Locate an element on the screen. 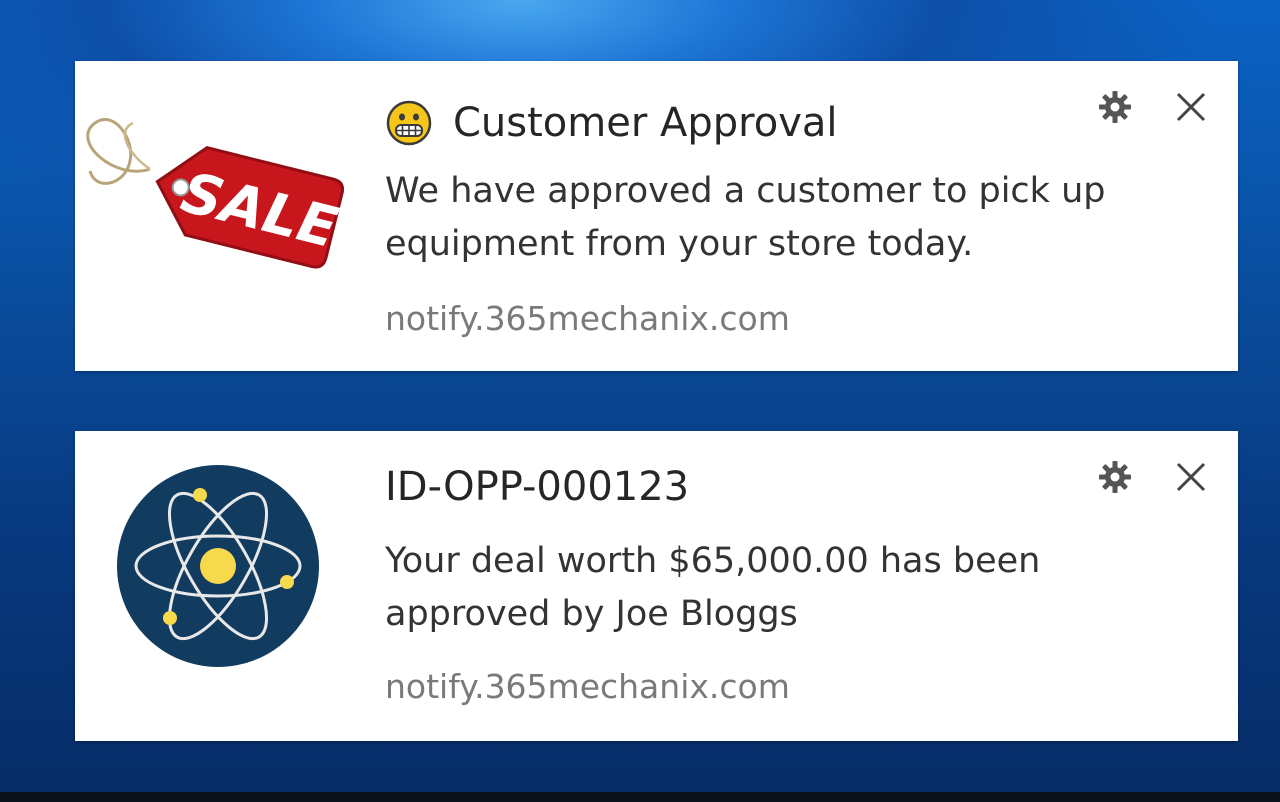 Image resolution: width=1280 pixels, height=802 pixels. grimacing-face-emoji-icon is located at coordinates (409, 123).